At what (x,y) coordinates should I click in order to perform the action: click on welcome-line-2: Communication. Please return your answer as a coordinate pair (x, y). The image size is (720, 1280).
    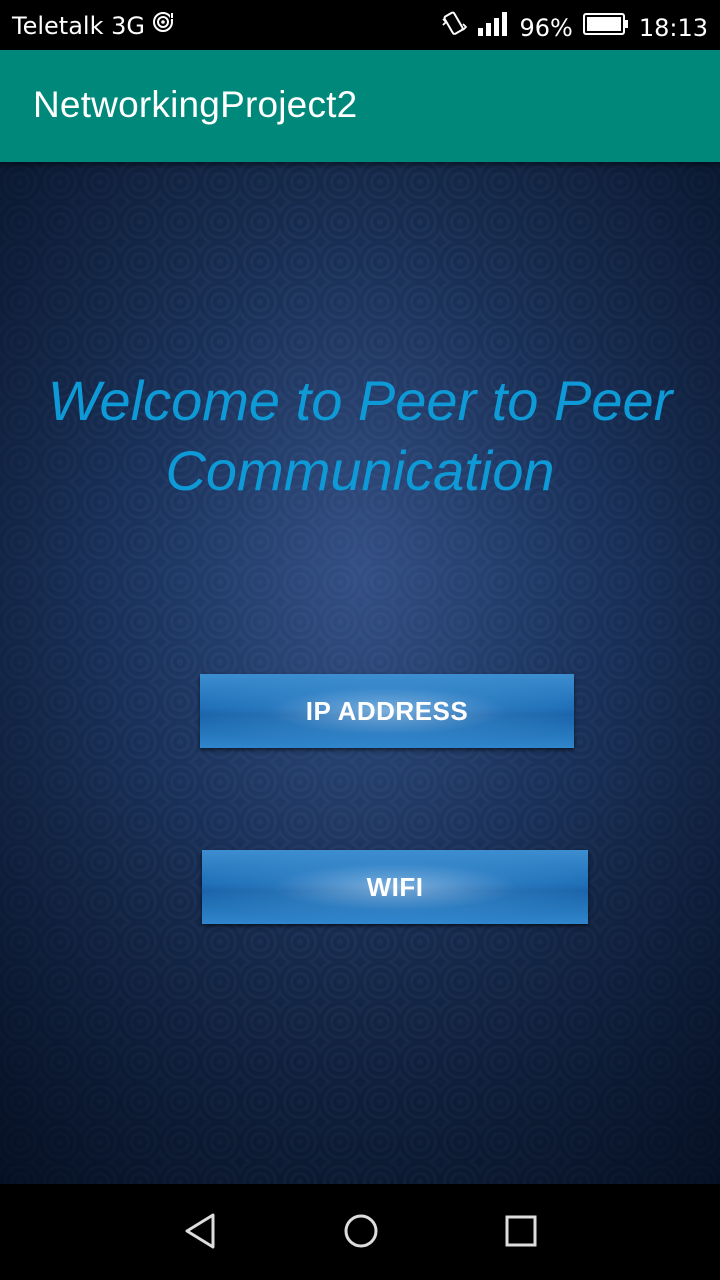
    Looking at the image, I should click on (360, 470).